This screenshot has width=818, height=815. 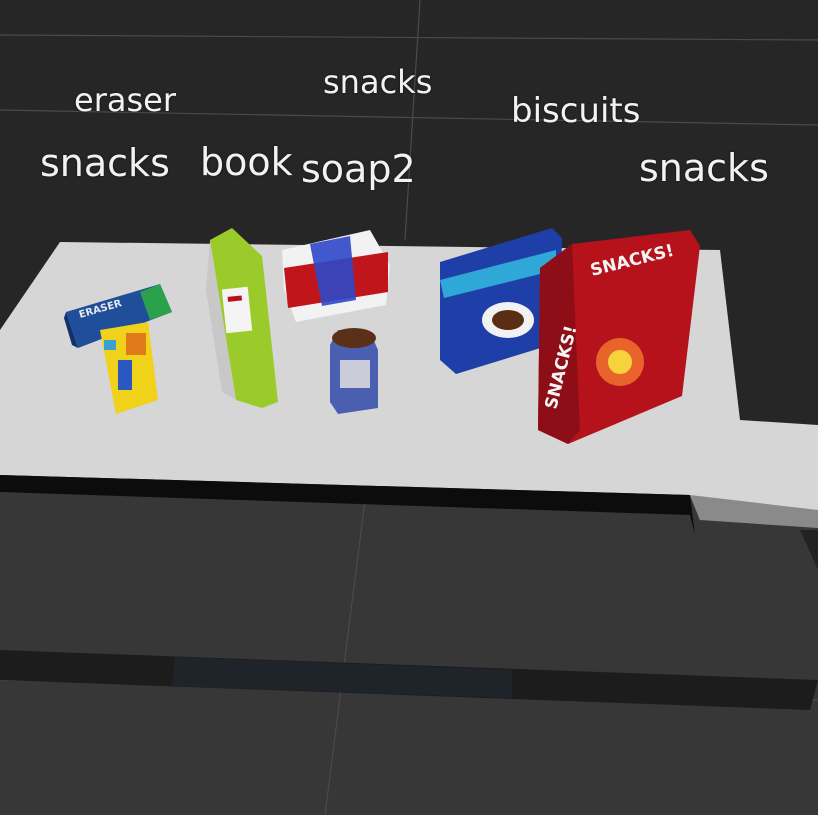 What do you see at coordinates (704, 168) in the screenshot?
I see `label-snacks-right: snacks` at bounding box center [704, 168].